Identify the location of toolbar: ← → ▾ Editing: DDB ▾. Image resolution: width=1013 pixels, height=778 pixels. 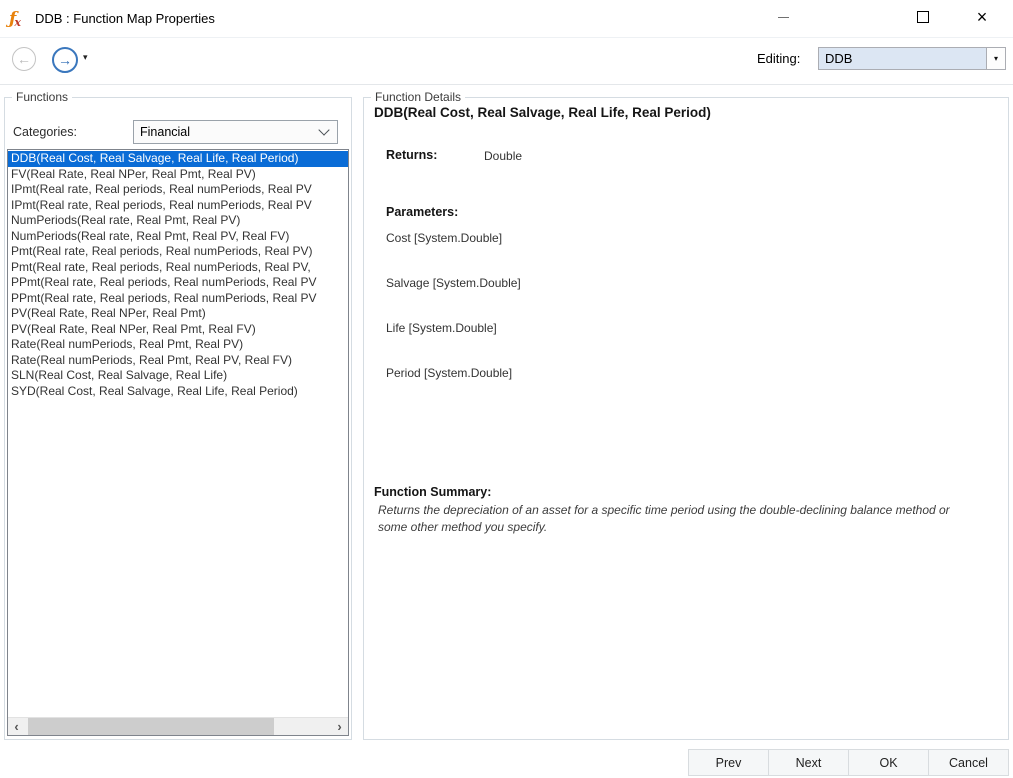
(506, 61).